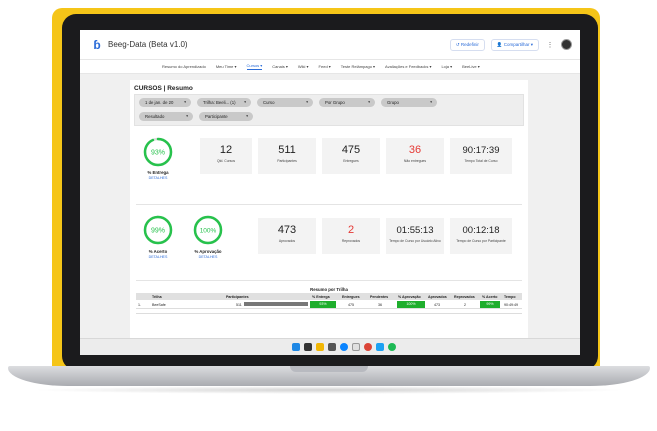 Image resolution: width=657 pixels, height=431 pixels. Describe the element at coordinates (566, 44) in the screenshot. I see `avatar` at that location.